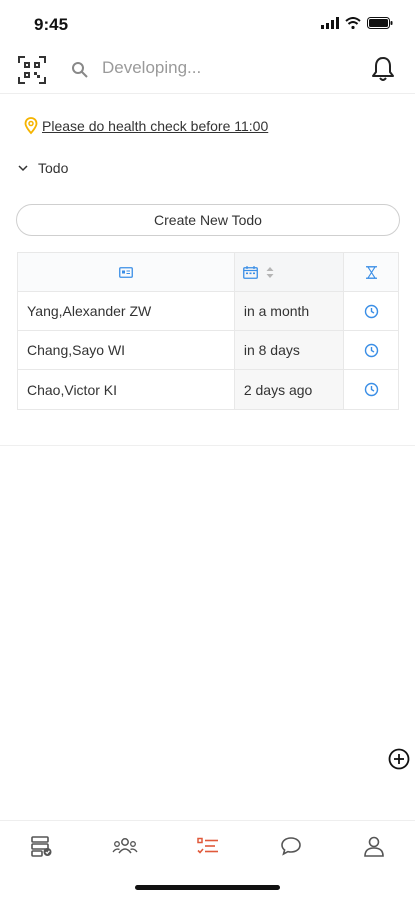  What do you see at coordinates (399, 759) in the screenshot?
I see `add-circle-icon` at bounding box center [399, 759].